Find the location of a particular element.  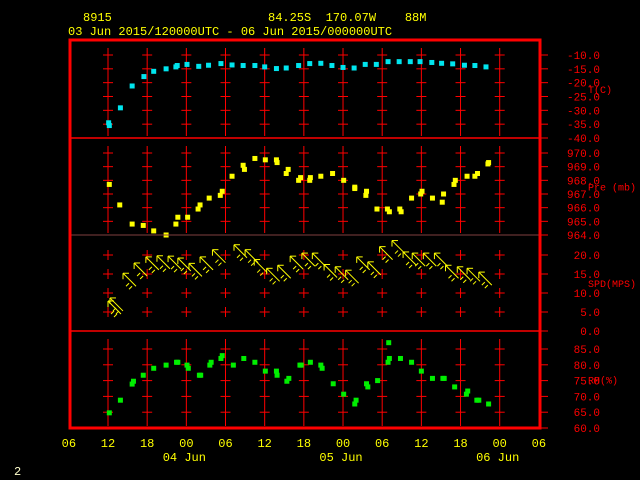

y-tick-label: 80.0 is located at coordinates (587, 367).